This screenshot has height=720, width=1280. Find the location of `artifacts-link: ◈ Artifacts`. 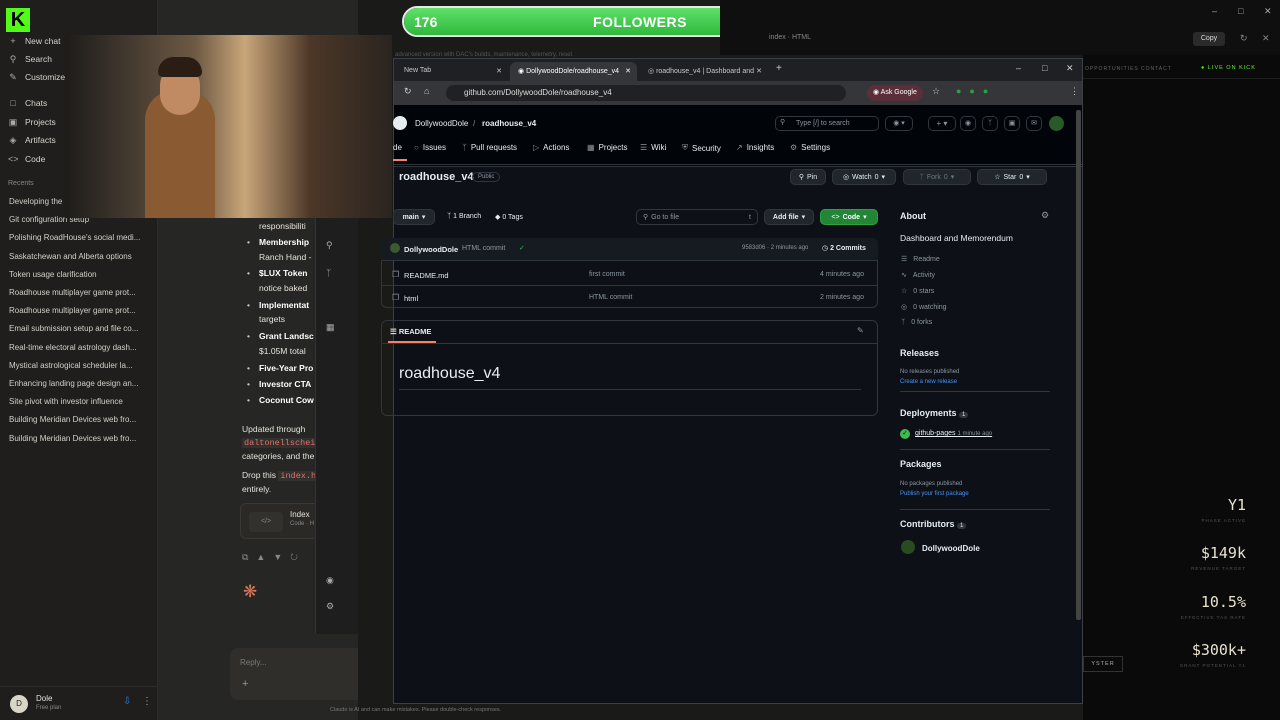

artifacts-link: ◈ Artifacts is located at coordinates (32, 140).